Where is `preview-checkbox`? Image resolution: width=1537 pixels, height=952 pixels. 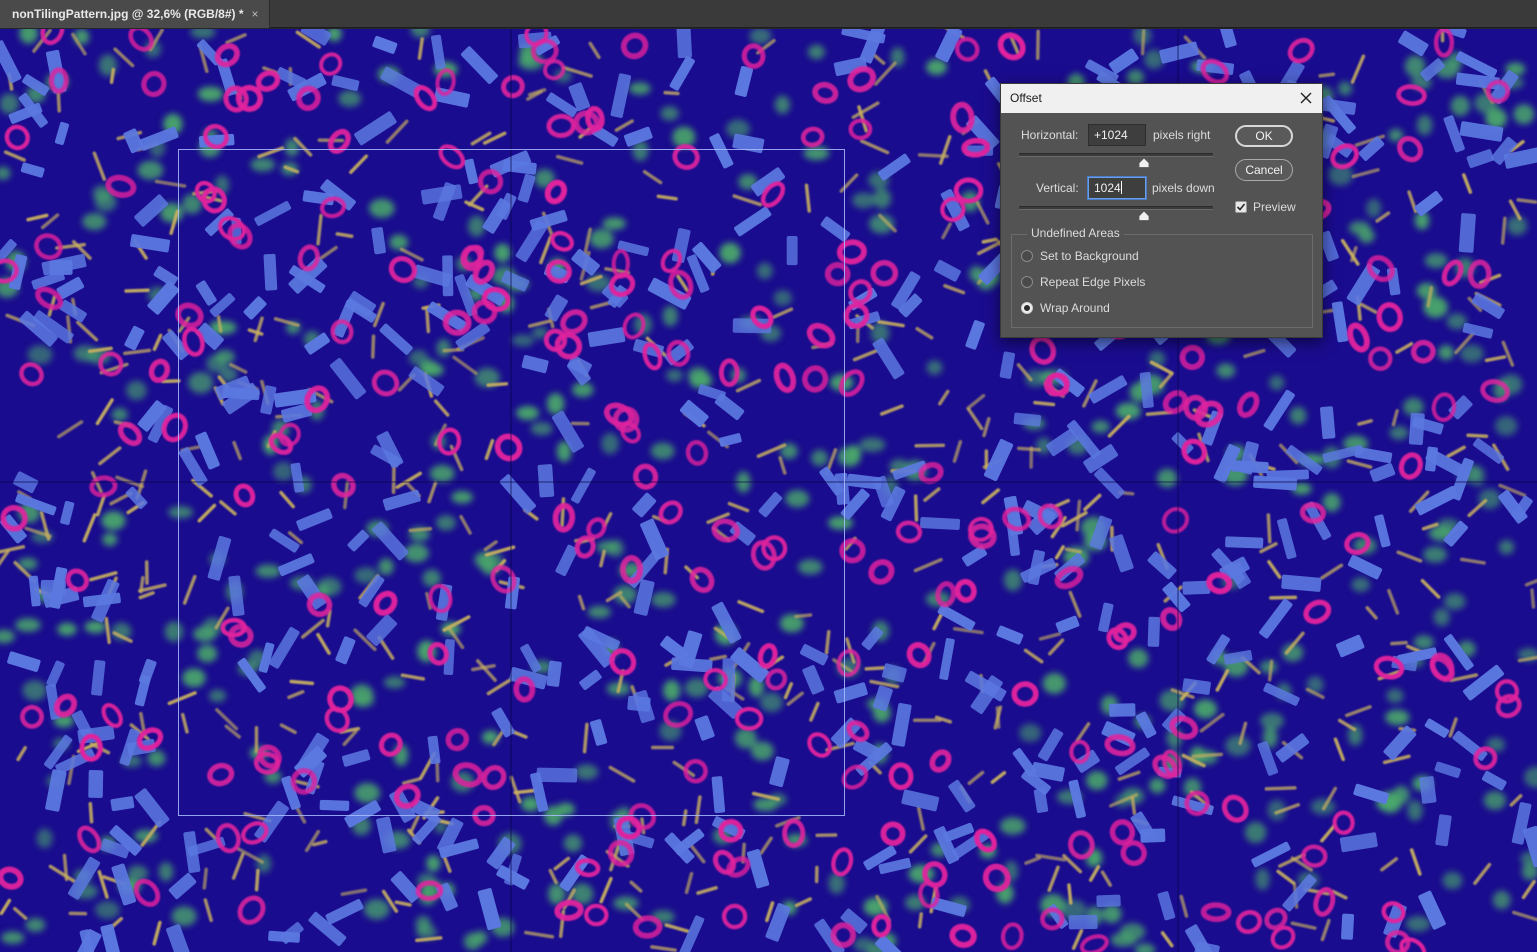 preview-checkbox is located at coordinates (1241, 207).